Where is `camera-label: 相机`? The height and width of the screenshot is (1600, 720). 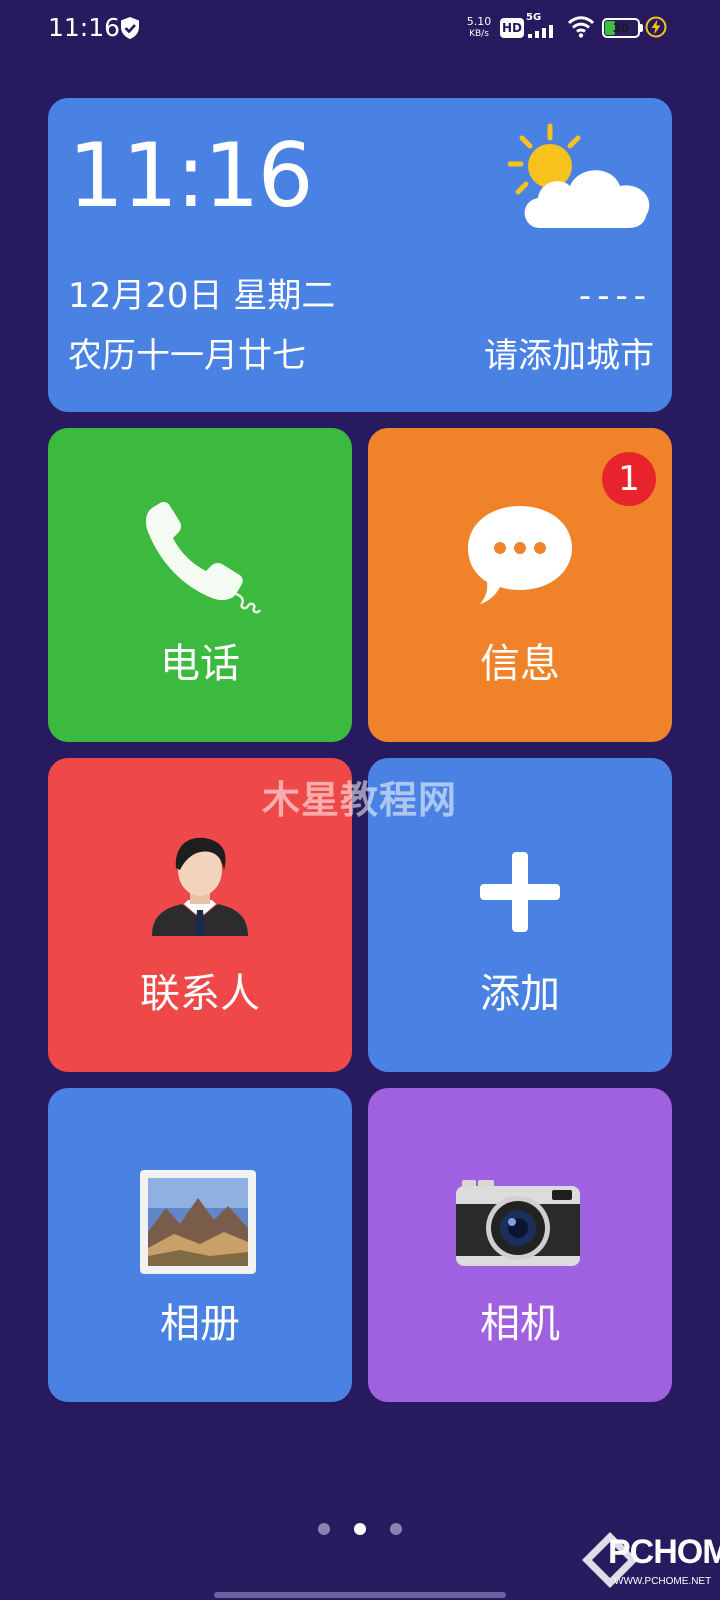
camera-label: 相机 is located at coordinates (520, 1324).